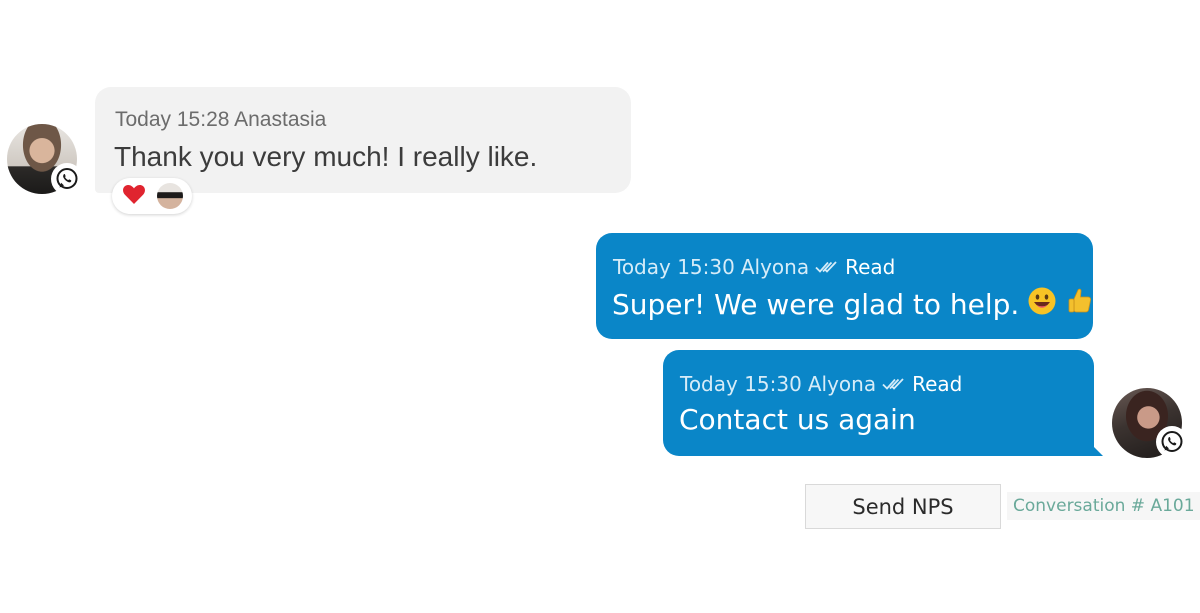 This screenshot has width=1200, height=613. What do you see at coordinates (152, 196) in the screenshot?
I see `message-reactions` at bounding box center [152, 196].